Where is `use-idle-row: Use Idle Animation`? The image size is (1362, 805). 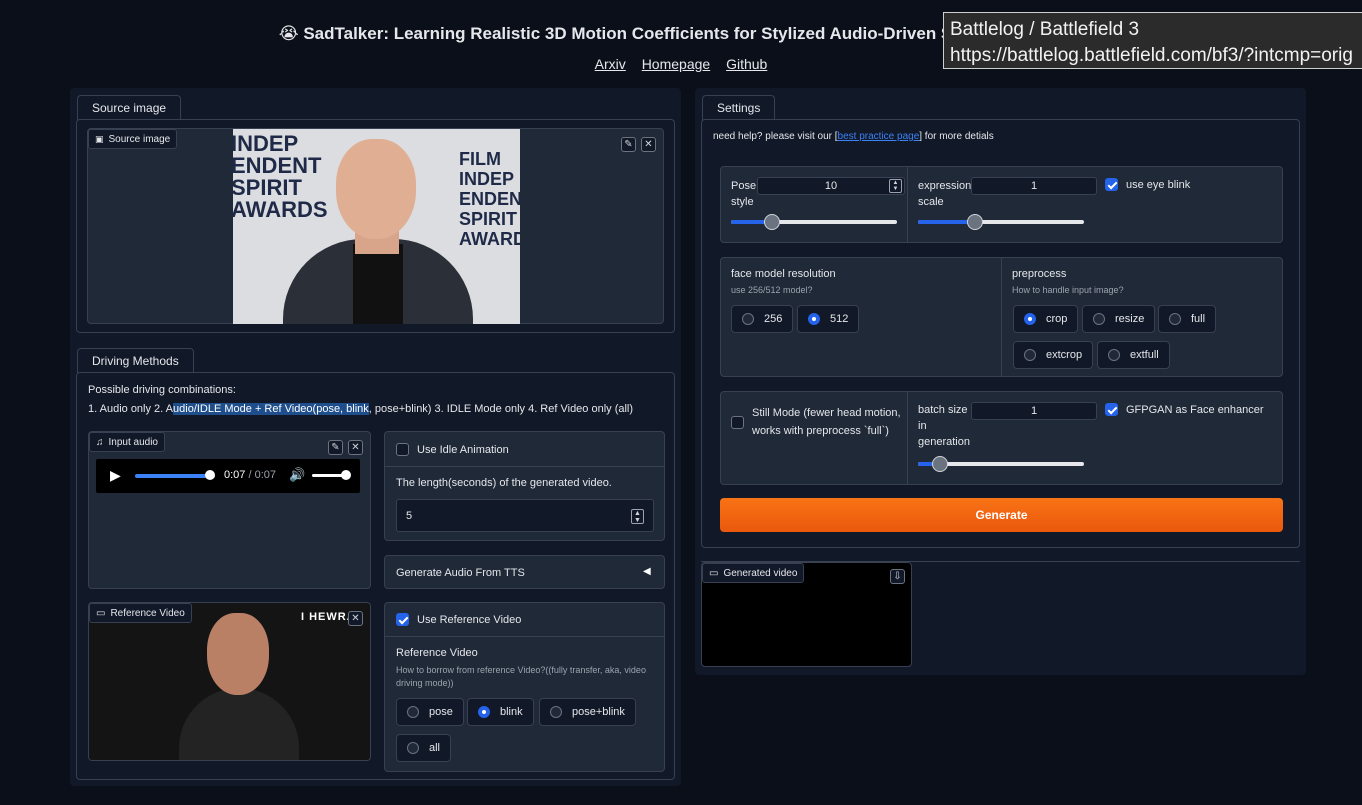
use-idle-row: Use Idle Animation is located at coordinates (452, 449).